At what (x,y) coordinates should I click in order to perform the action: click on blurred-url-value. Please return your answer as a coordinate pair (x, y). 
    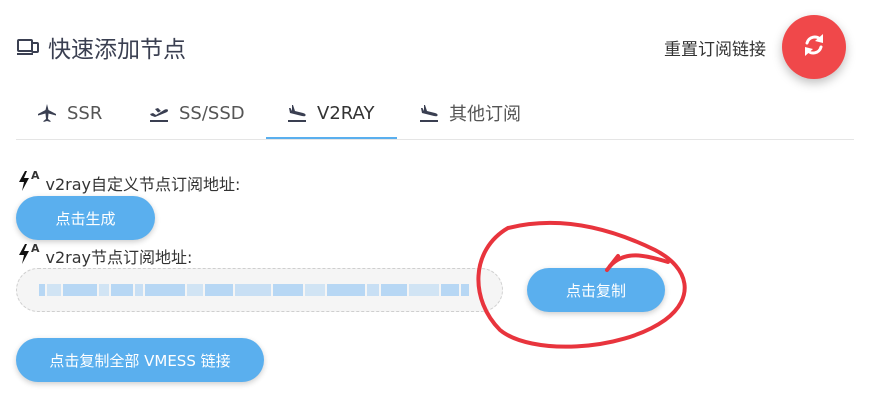
    Looking at the image, I should click on (255, 290).